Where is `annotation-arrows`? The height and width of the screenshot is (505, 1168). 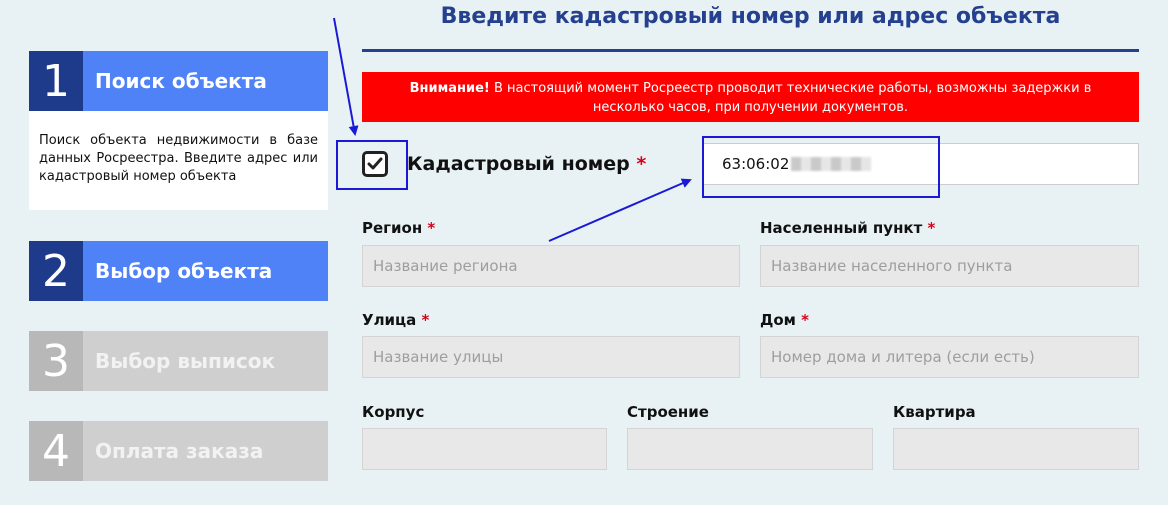
annotation-arrows is located at coordinates (512, 129).